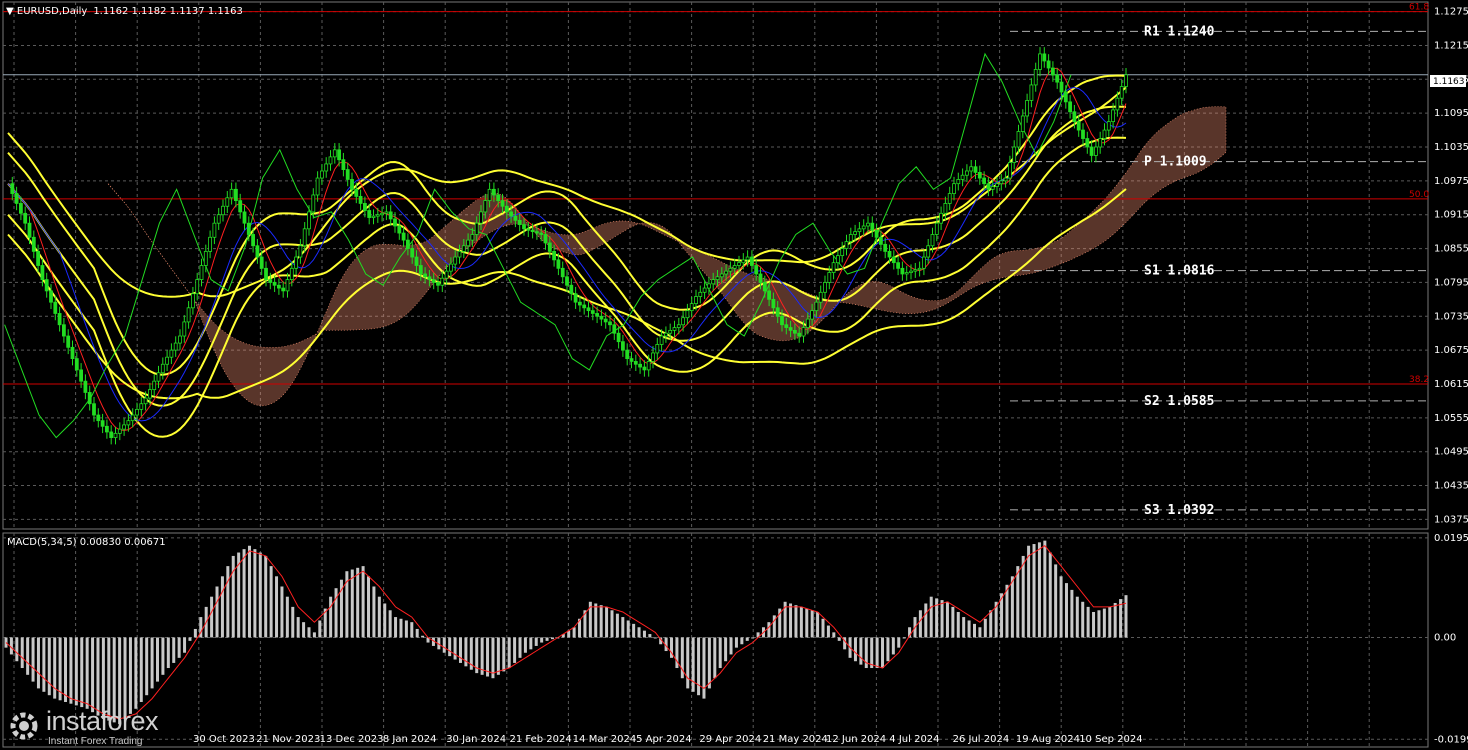 The image size is (1468, 750). Describe the element at coordinates (1451, 519) in the screenshot. I see `y-tick-label: 1.0375` at that location.